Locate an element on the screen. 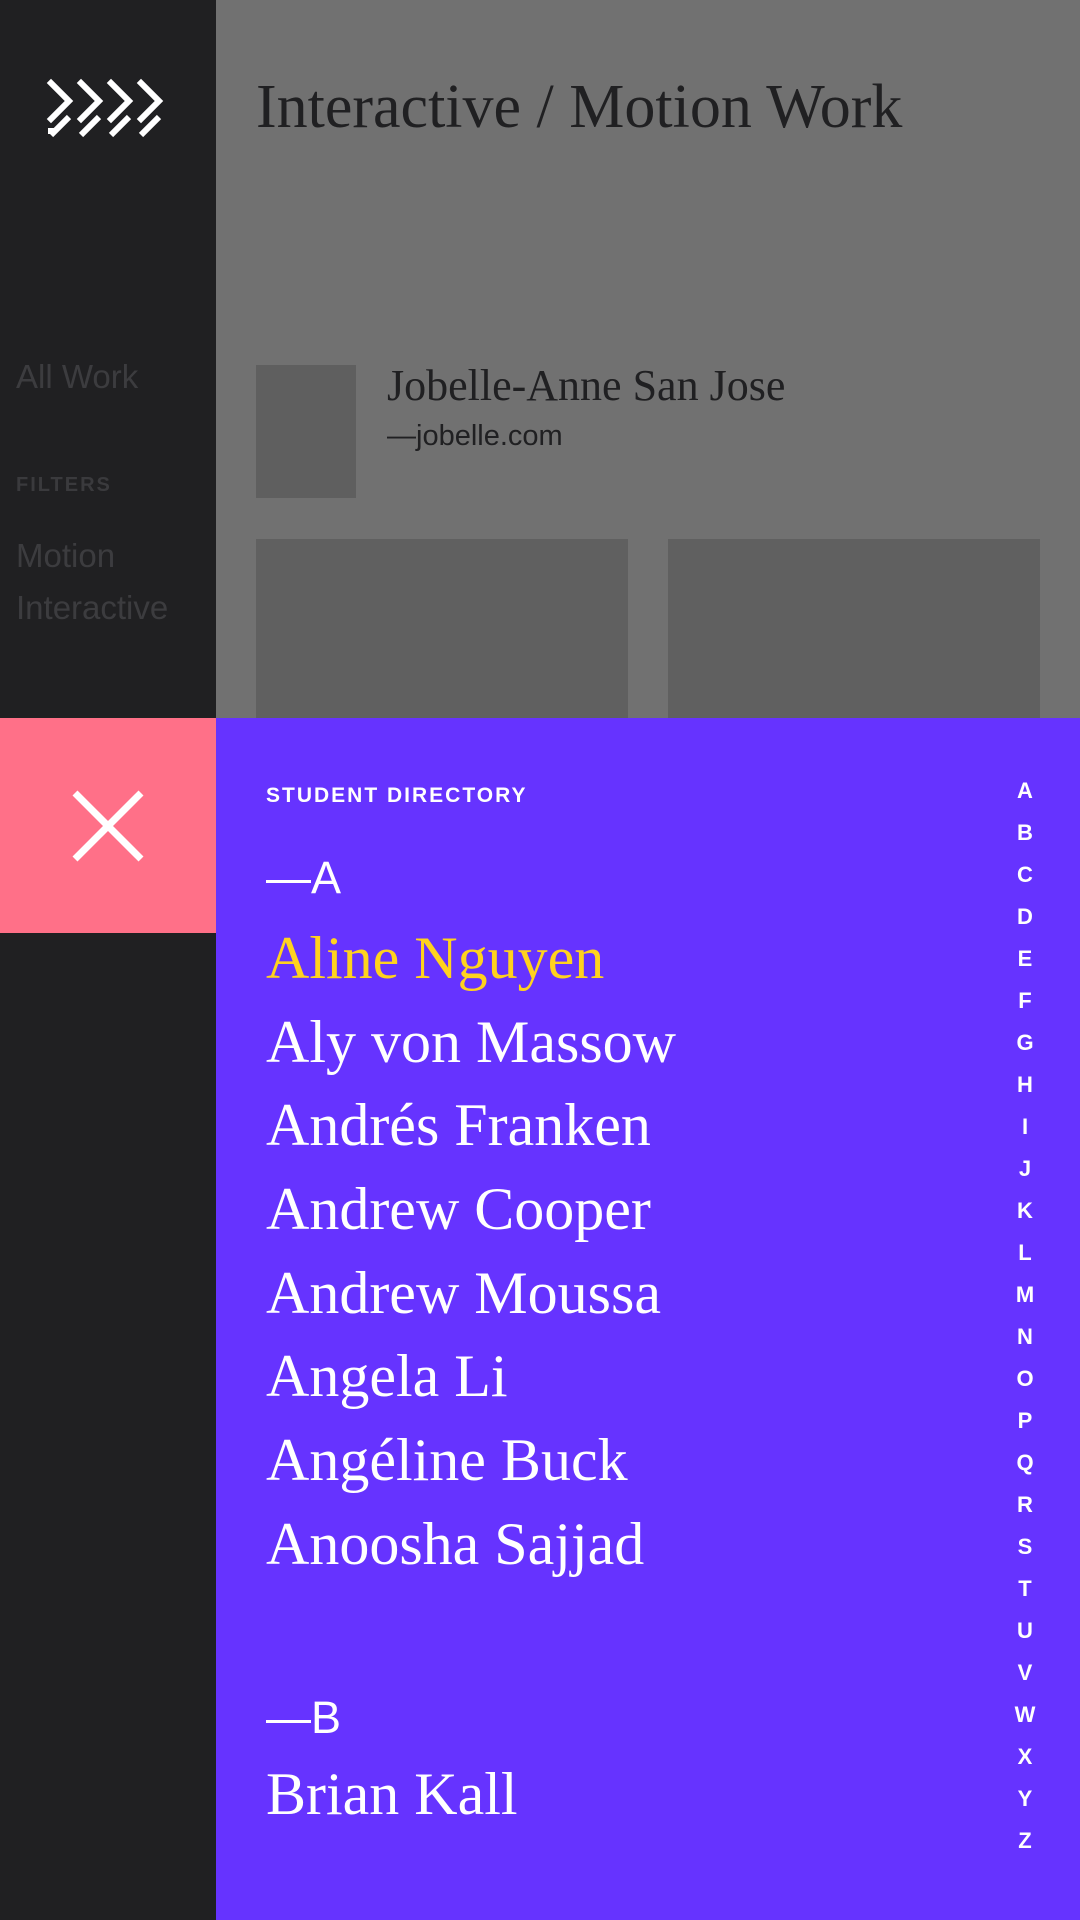 The width and height of the screenshot is (1080, 1920). alphabet-letter-r: R is located at coordinates (1025, 1505).